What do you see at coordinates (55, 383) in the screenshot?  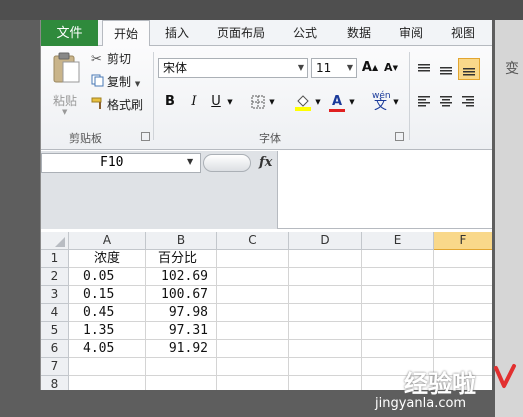 I see `row-header: 8` at bounding box center [55, 383].